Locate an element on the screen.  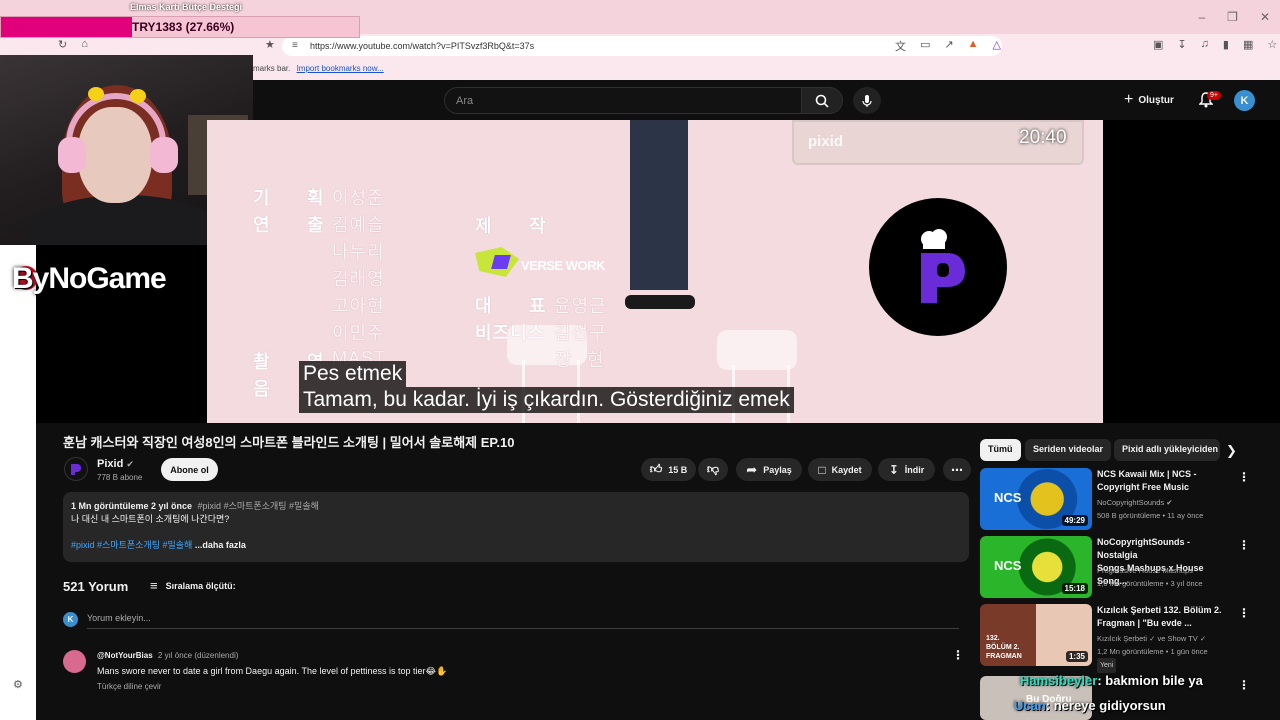
nav-icons: ↻ ⌂ is located at coordinates (73, 44).